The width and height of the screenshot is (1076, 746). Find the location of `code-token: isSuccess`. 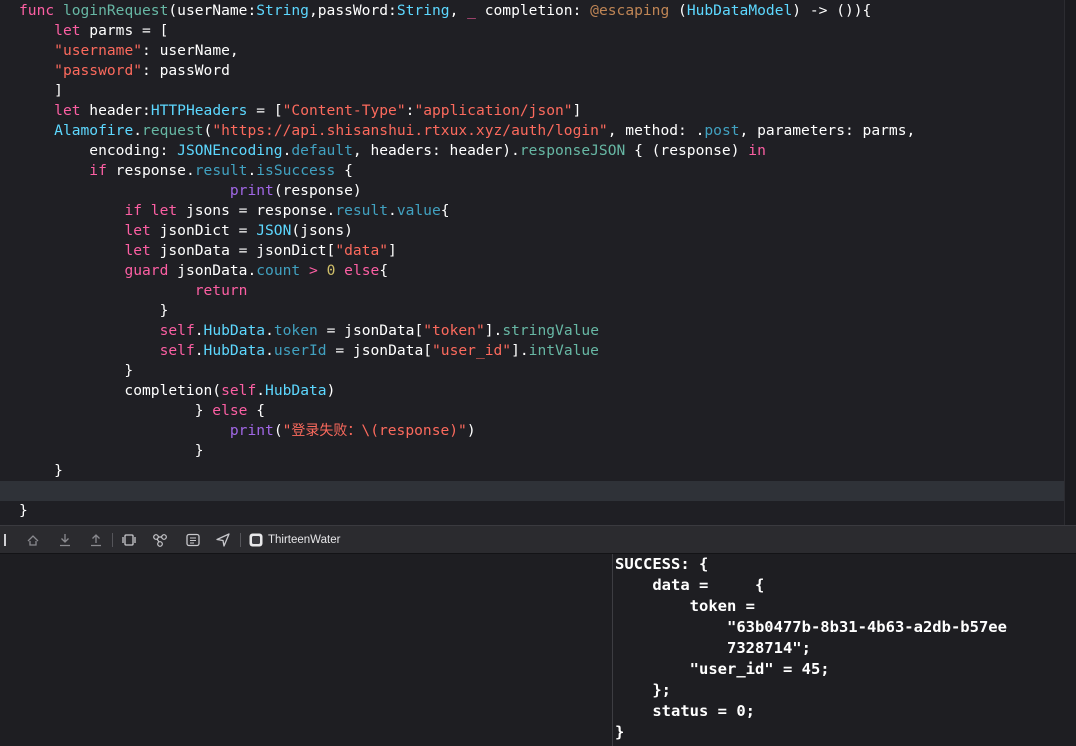

code-token: isSuccess is located at coordinates (296, 170).